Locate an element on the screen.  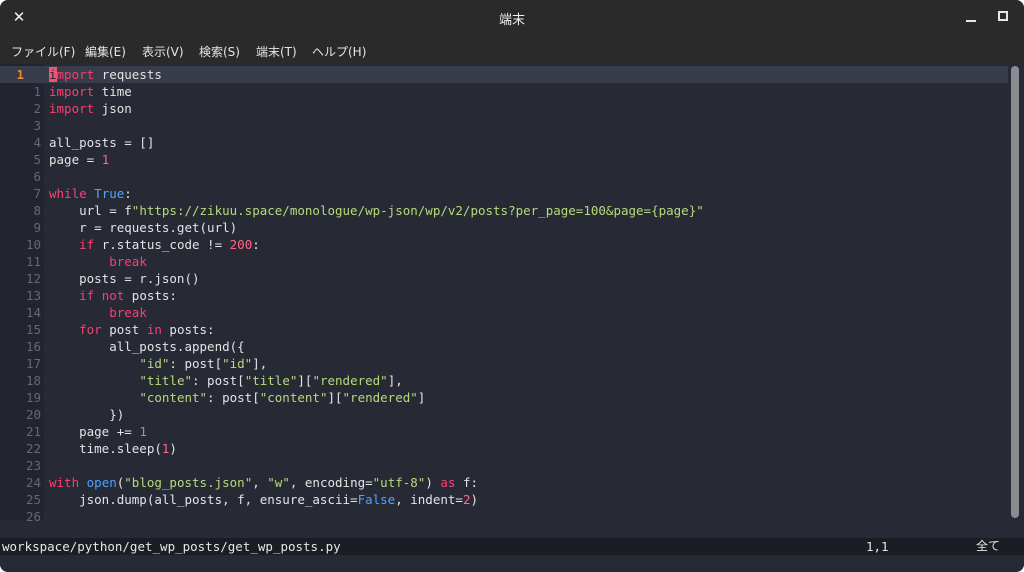
code-line: 22 time.sleep(1) is located at coordinates (504, 448).